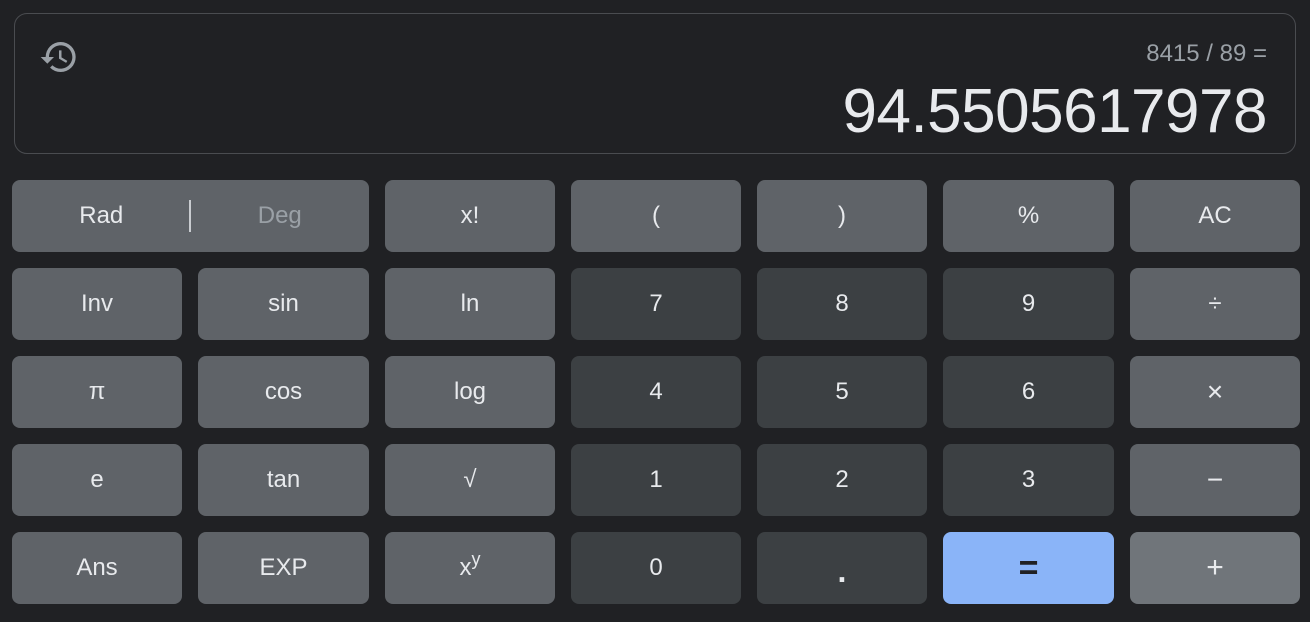 The height and width of the screenshot is (622, 1310). What do you see at coordinates (97, 304) in the screenshot?
I see `inv-button: Inv` at bounding box center [97, 304].